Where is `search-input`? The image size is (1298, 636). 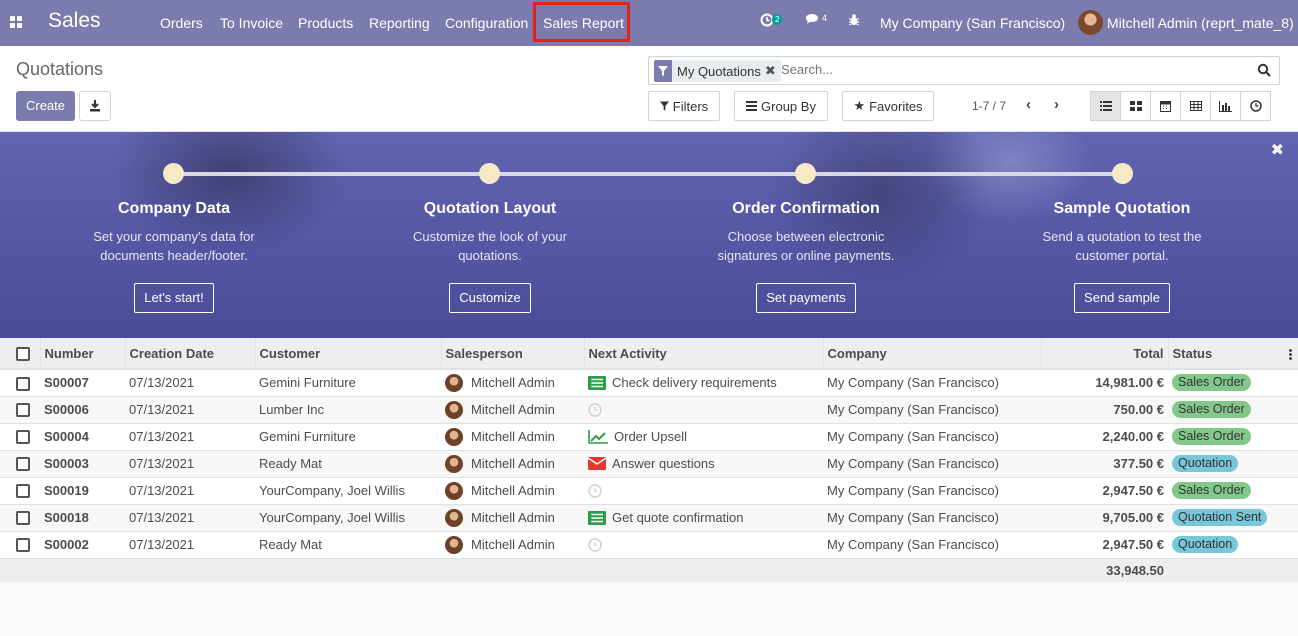
search-input is located at coordinates (1001, 69).